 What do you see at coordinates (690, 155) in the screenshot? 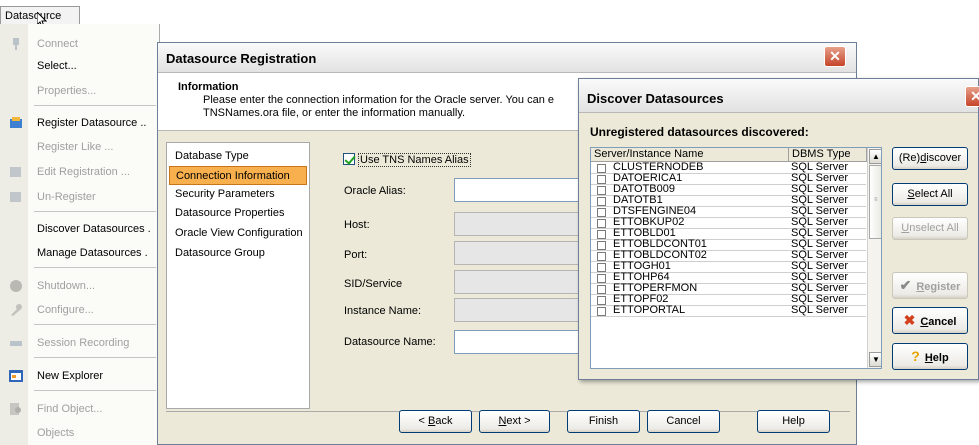
I see `column-header-server-instance: Server/Instance Name` at bounding box center [690, 155].